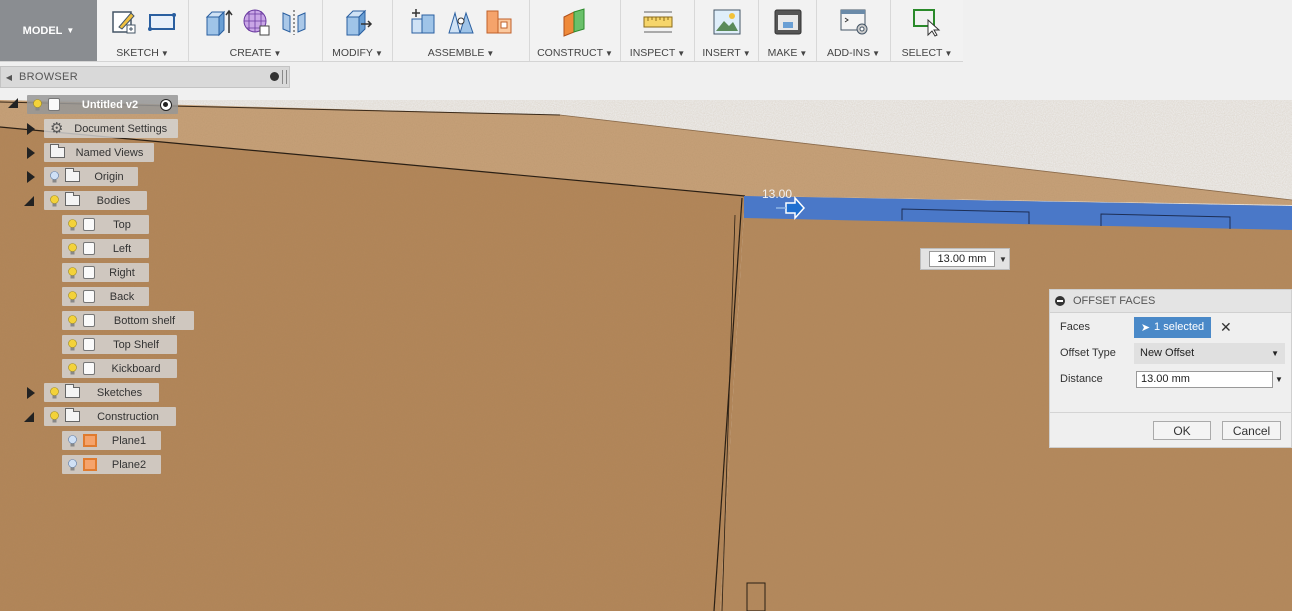 The width and height of the screenshot is (1292, 611). What do you see at coordinates (137, 53) in the screenshot?
I see `toolbar-label-sketch: SKETCH` at bounding box center [137, 53].